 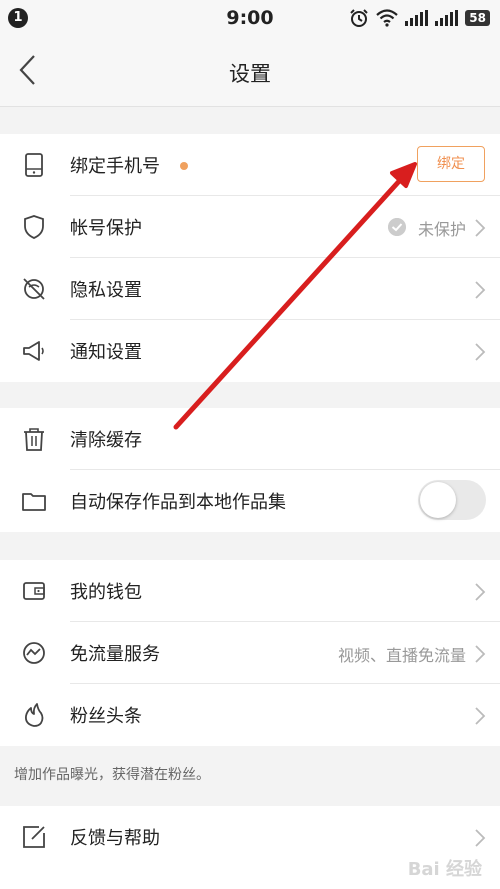 I want to click on row-label: 反馈与帮助, so click(x=115, y=838).